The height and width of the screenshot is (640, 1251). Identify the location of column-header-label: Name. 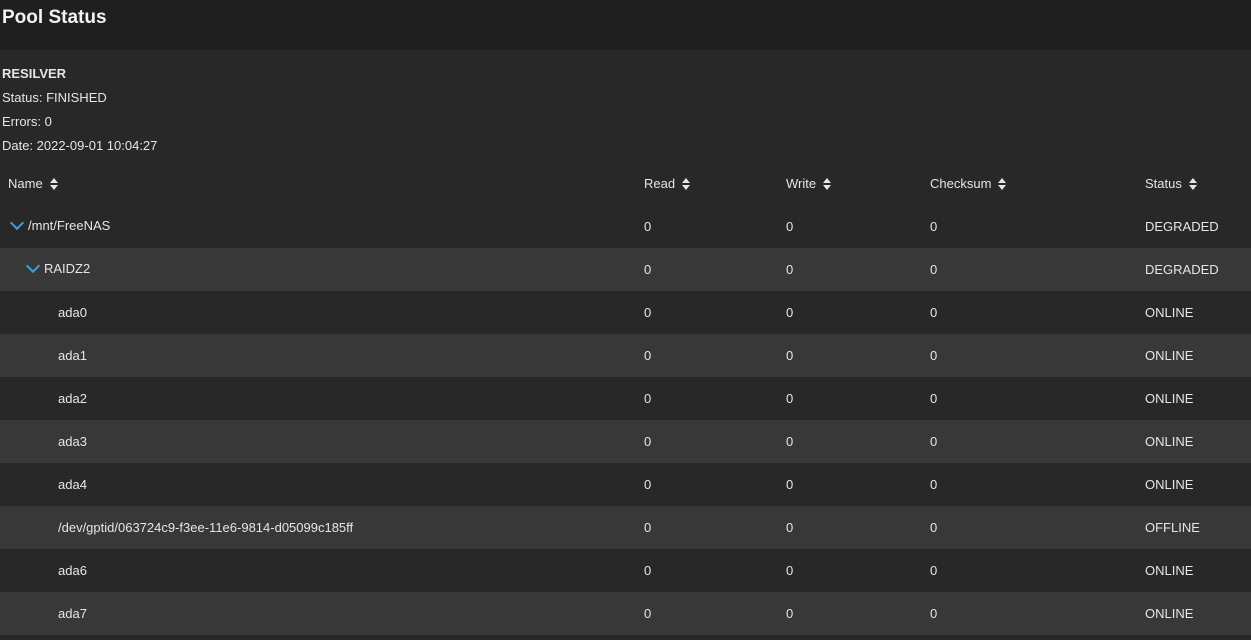
(25, 183).